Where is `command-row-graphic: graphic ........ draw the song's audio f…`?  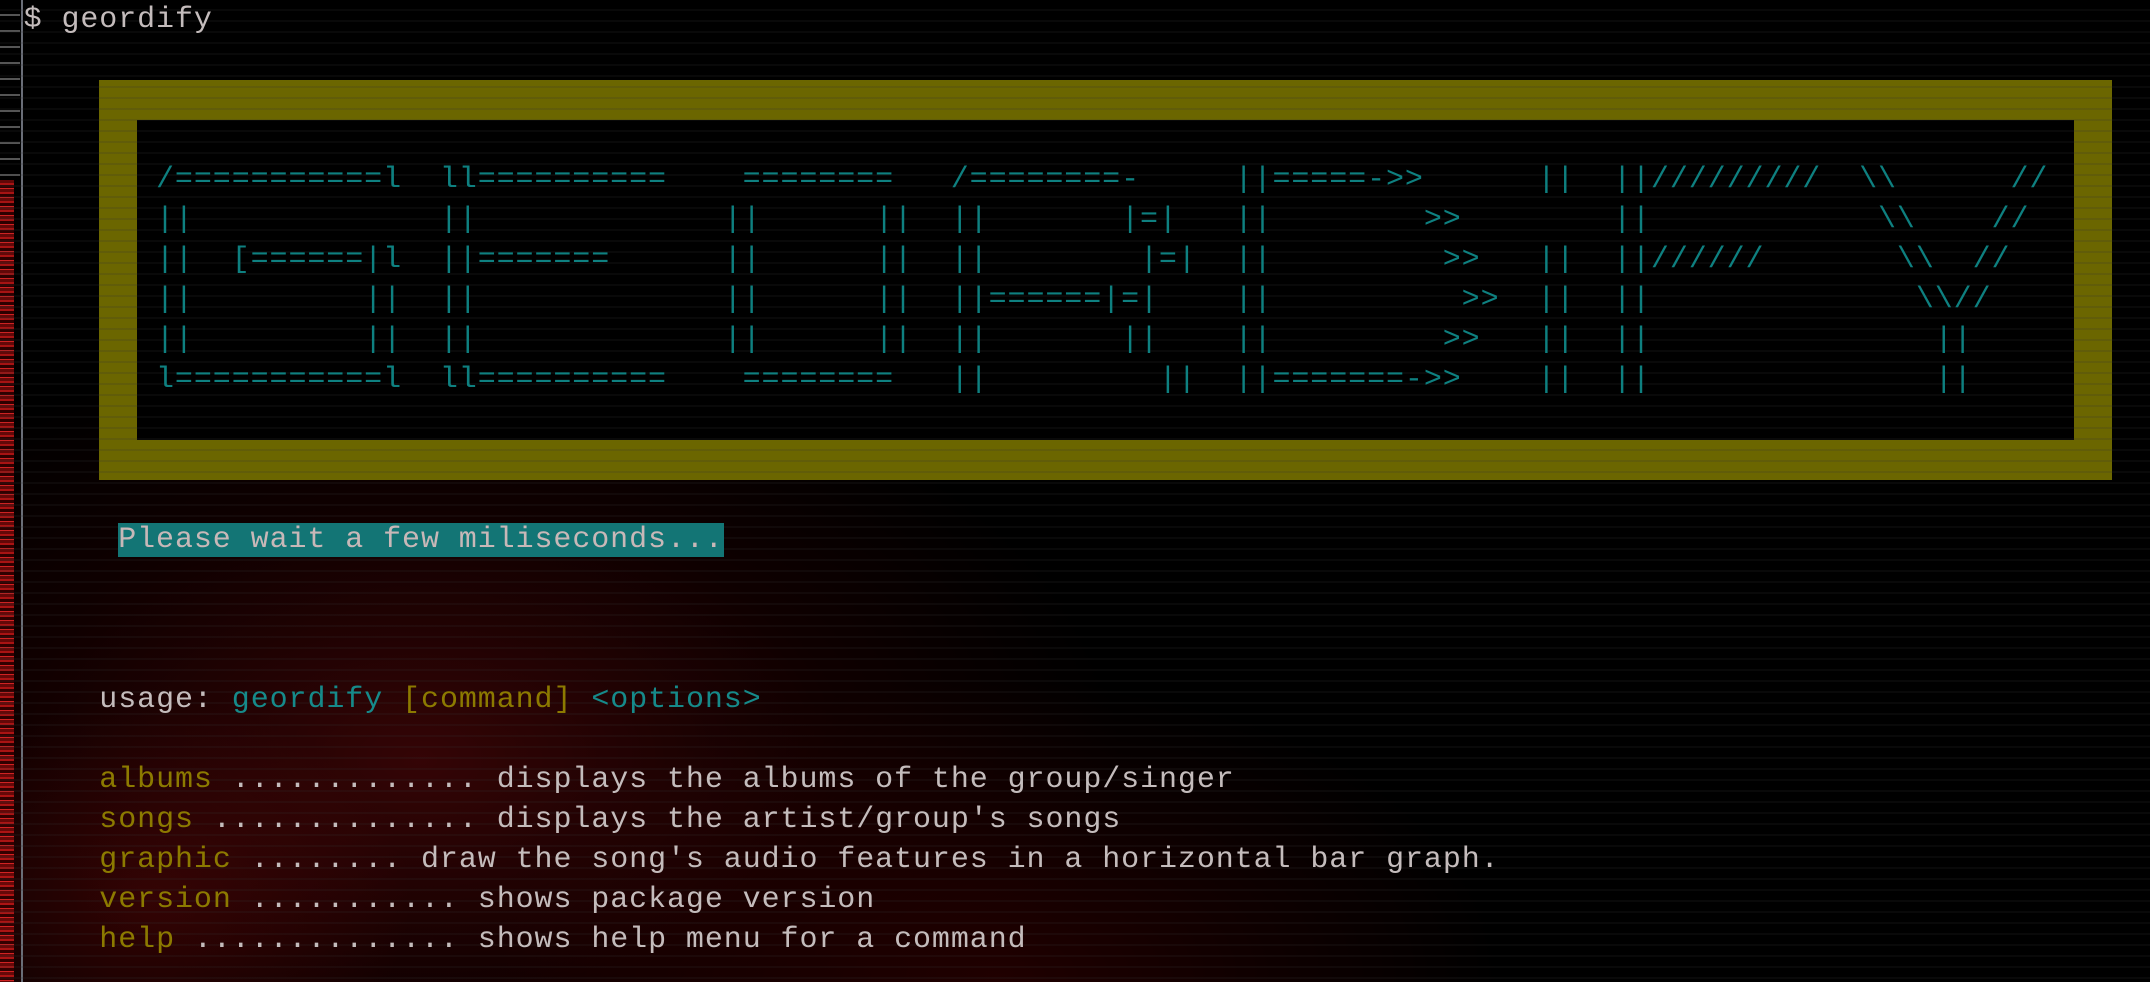
command-row-graphic: graphic ........ draw the song's audio f… is located at coordinates (799, 860).